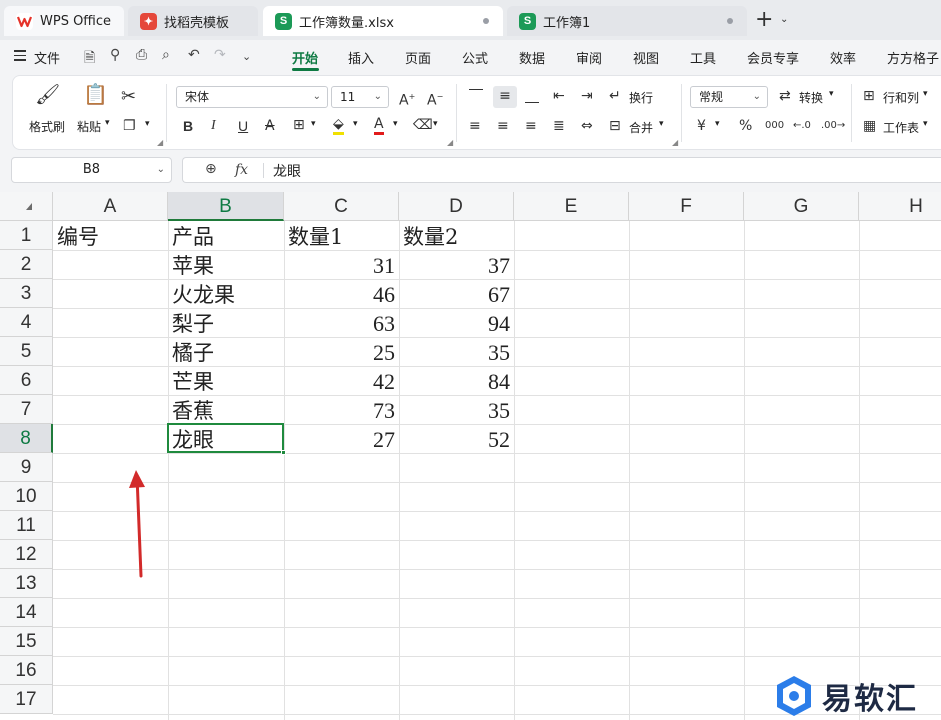 Image resolution: width=941 pixels, height=720 pixels. What do you see at coordinates (342, 352) in the screenshot?
I see `cell-c5: 25` at bounding box center [342, 352].